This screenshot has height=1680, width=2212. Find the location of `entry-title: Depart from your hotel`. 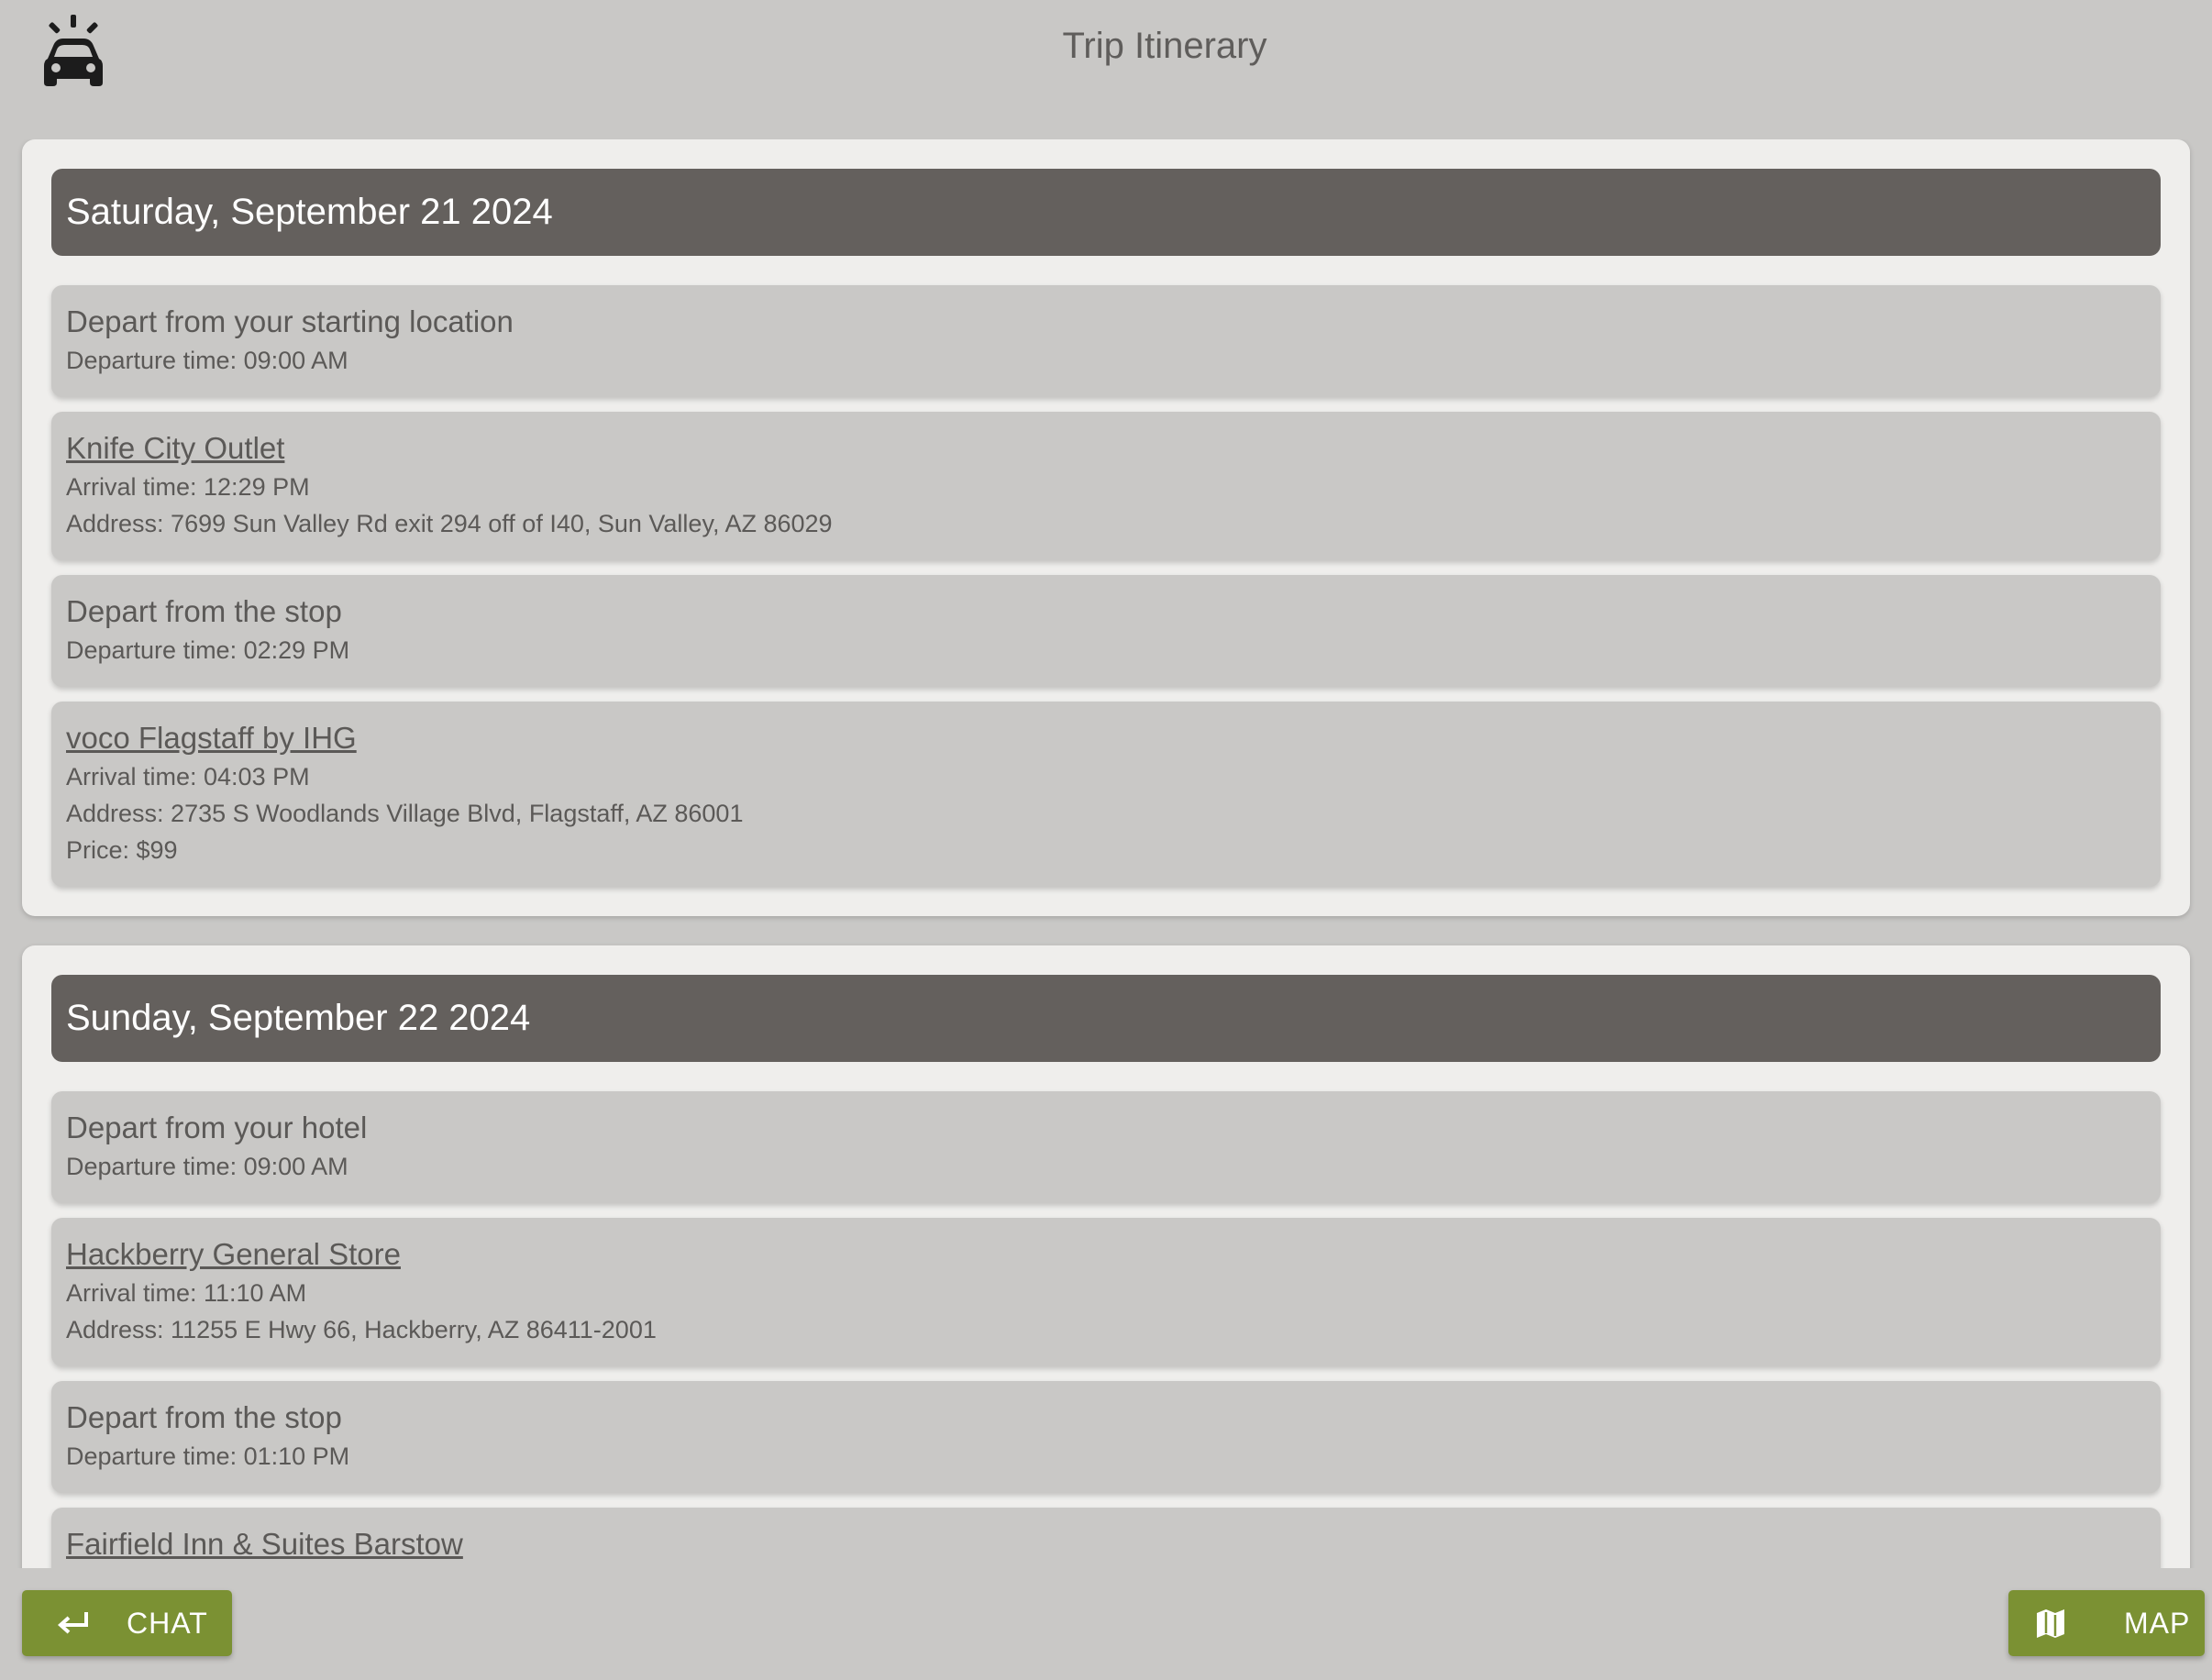

entry-title: Depart from your hotel is located at coordinates (217, 1127).